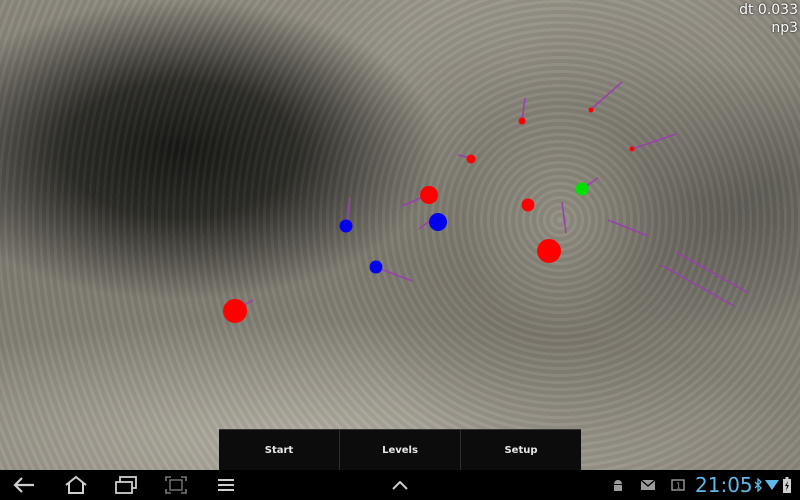 Image resolution: width=800 pixels, height=500 pixels. I want to click on svg-text: 1, so click(678, 486).